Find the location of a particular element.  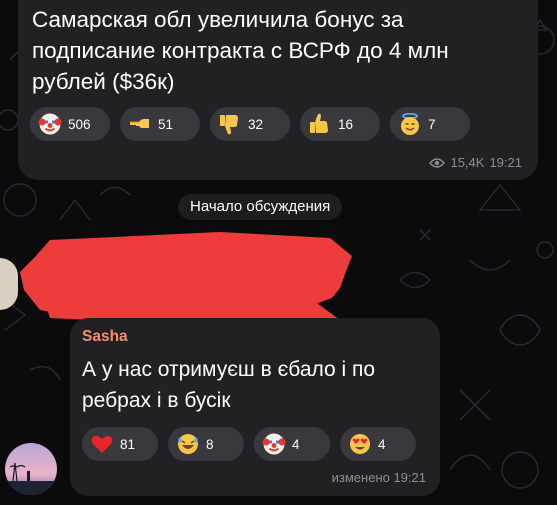

reaction-laughing: 8 is located at coordinates (206, 444).